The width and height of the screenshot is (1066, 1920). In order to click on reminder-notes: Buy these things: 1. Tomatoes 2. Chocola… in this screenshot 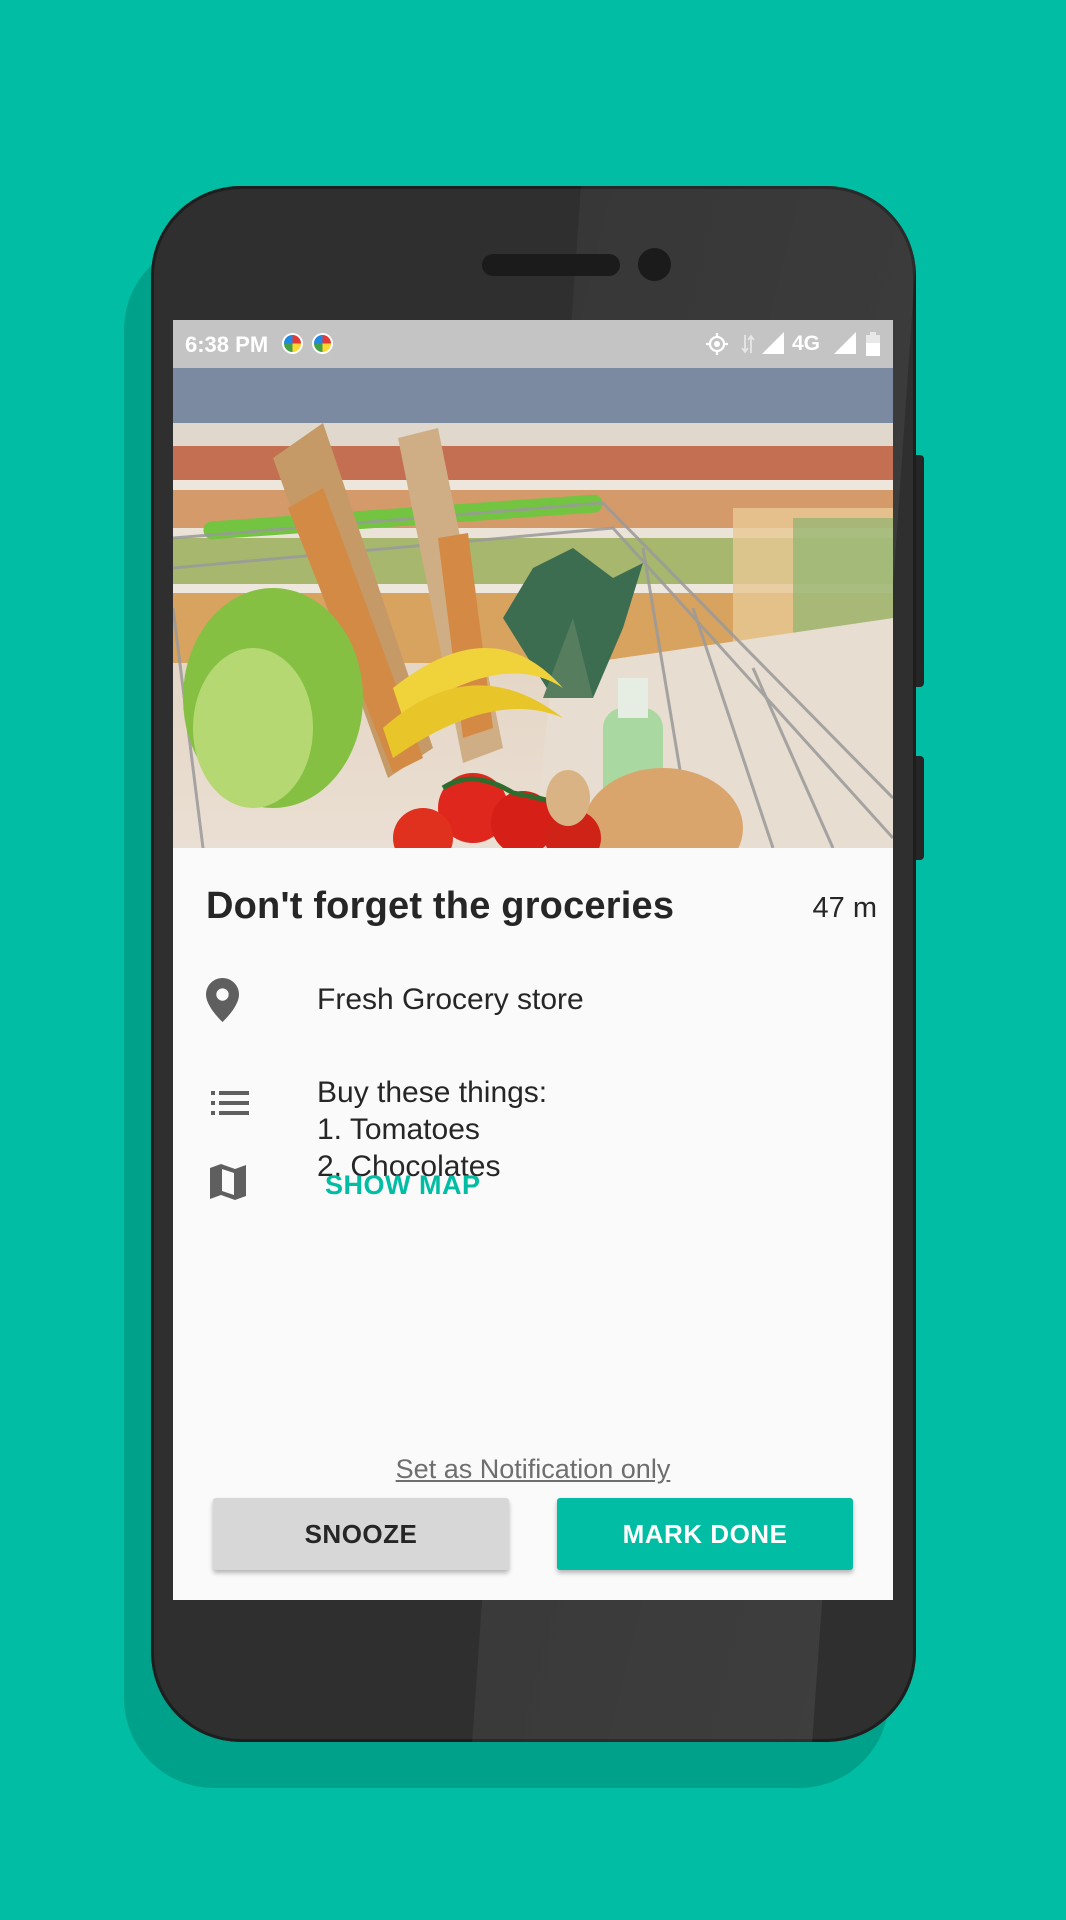, I will do `click(432, 1129)`.